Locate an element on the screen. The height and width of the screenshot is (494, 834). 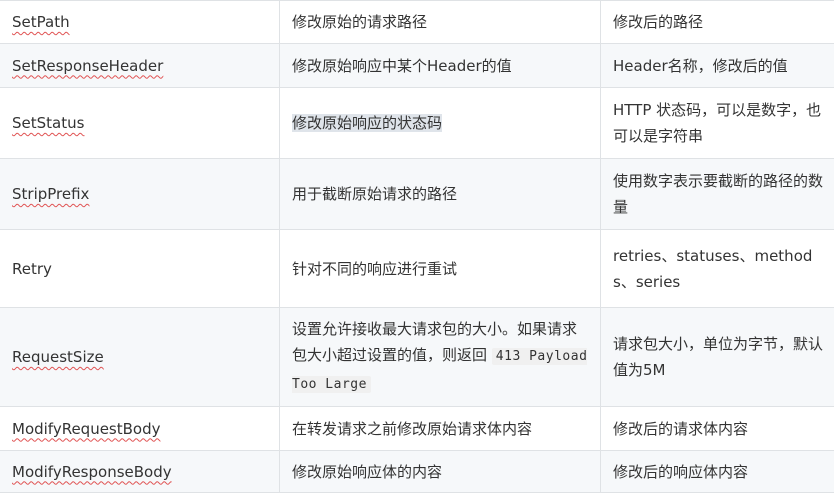
filter-description-cell: 针对不同的响应进行重试 is located at coordinates (440, 268).